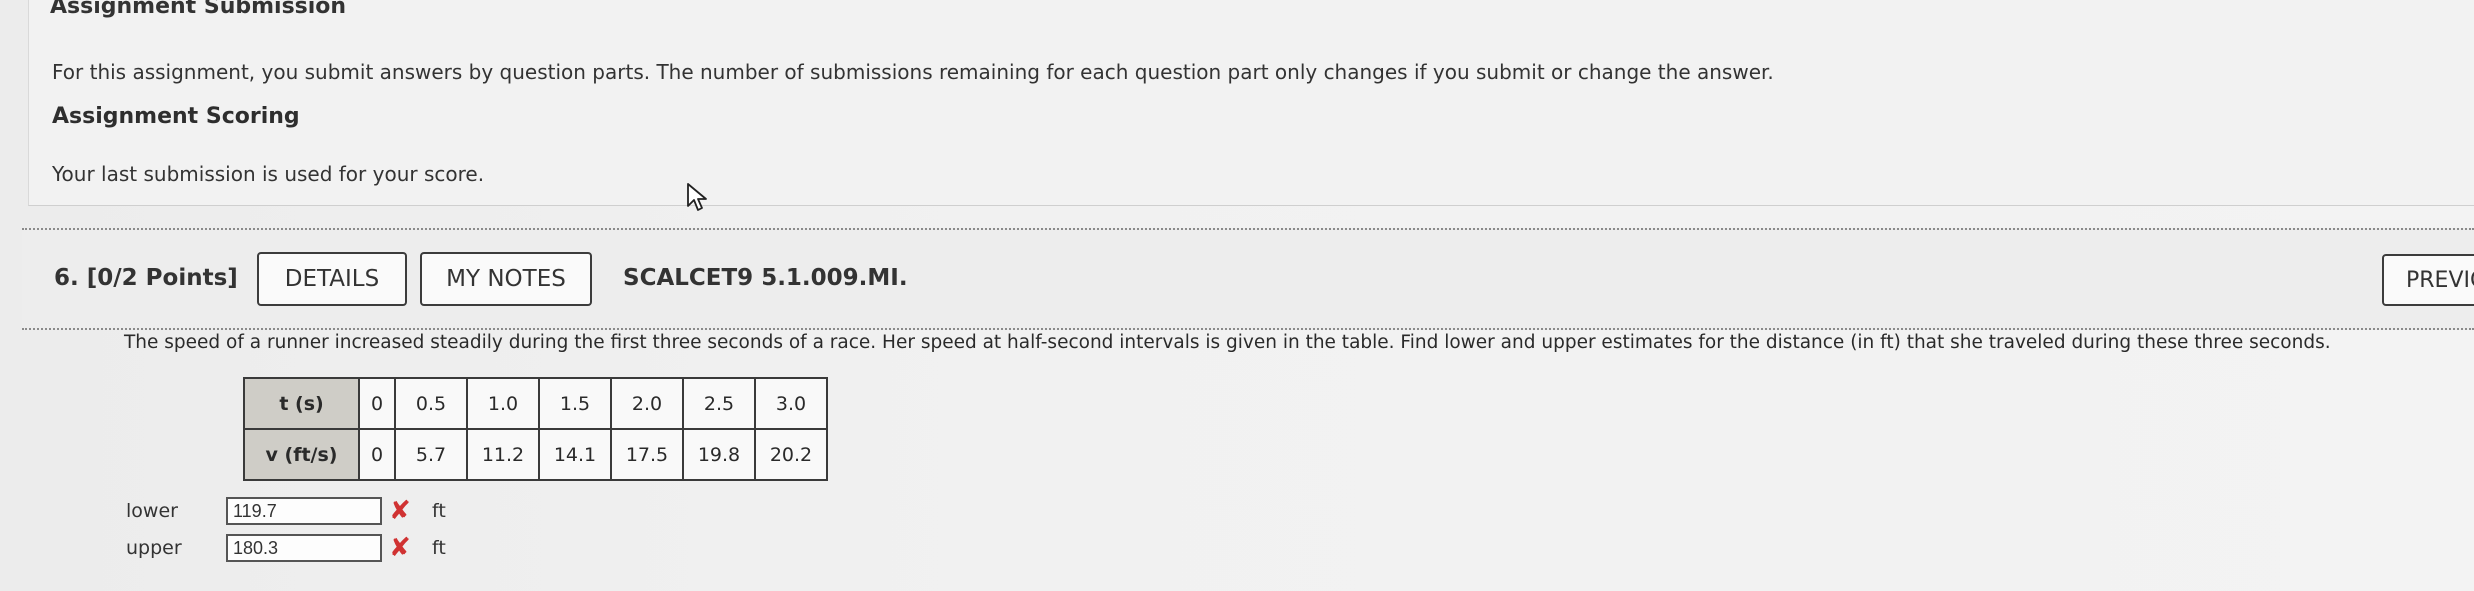 This screenshot has width=2474, height=591. What do you see at coordinates (152, 511) in the screenshot?
I see `lower-label: lower` at bounding box center [152, 511].